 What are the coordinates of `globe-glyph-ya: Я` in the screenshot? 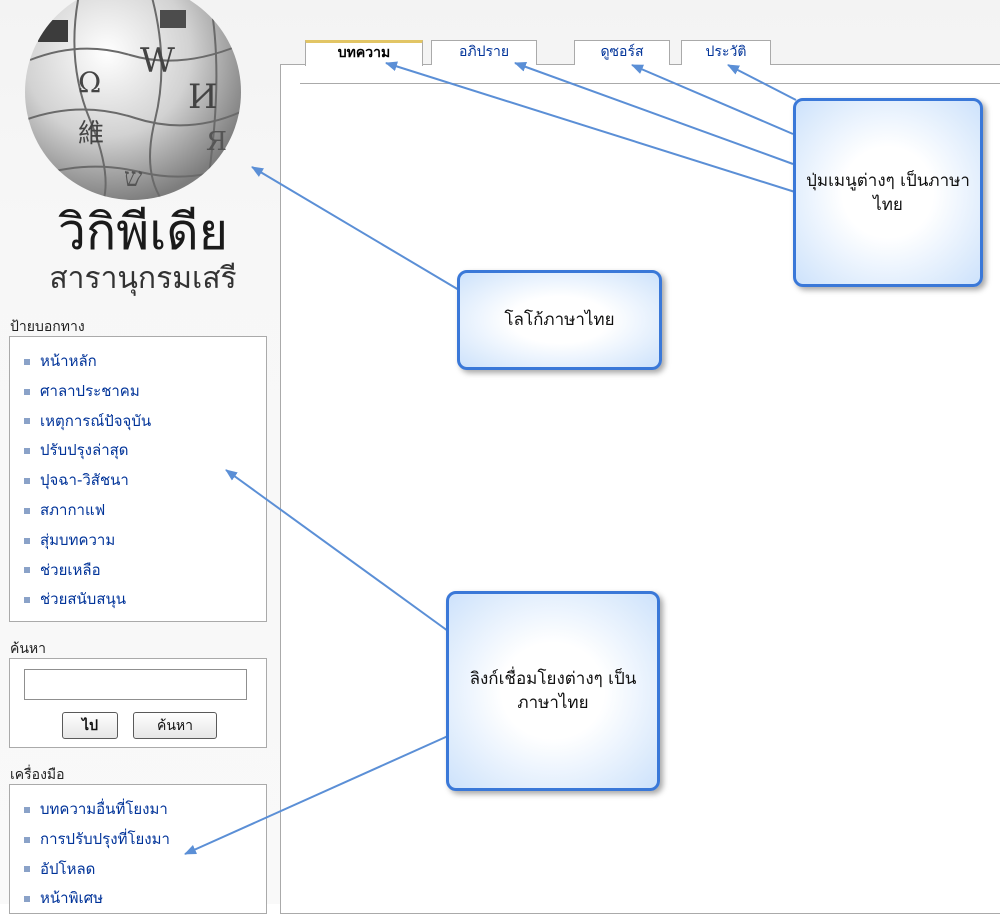 It's located at (216, 142).